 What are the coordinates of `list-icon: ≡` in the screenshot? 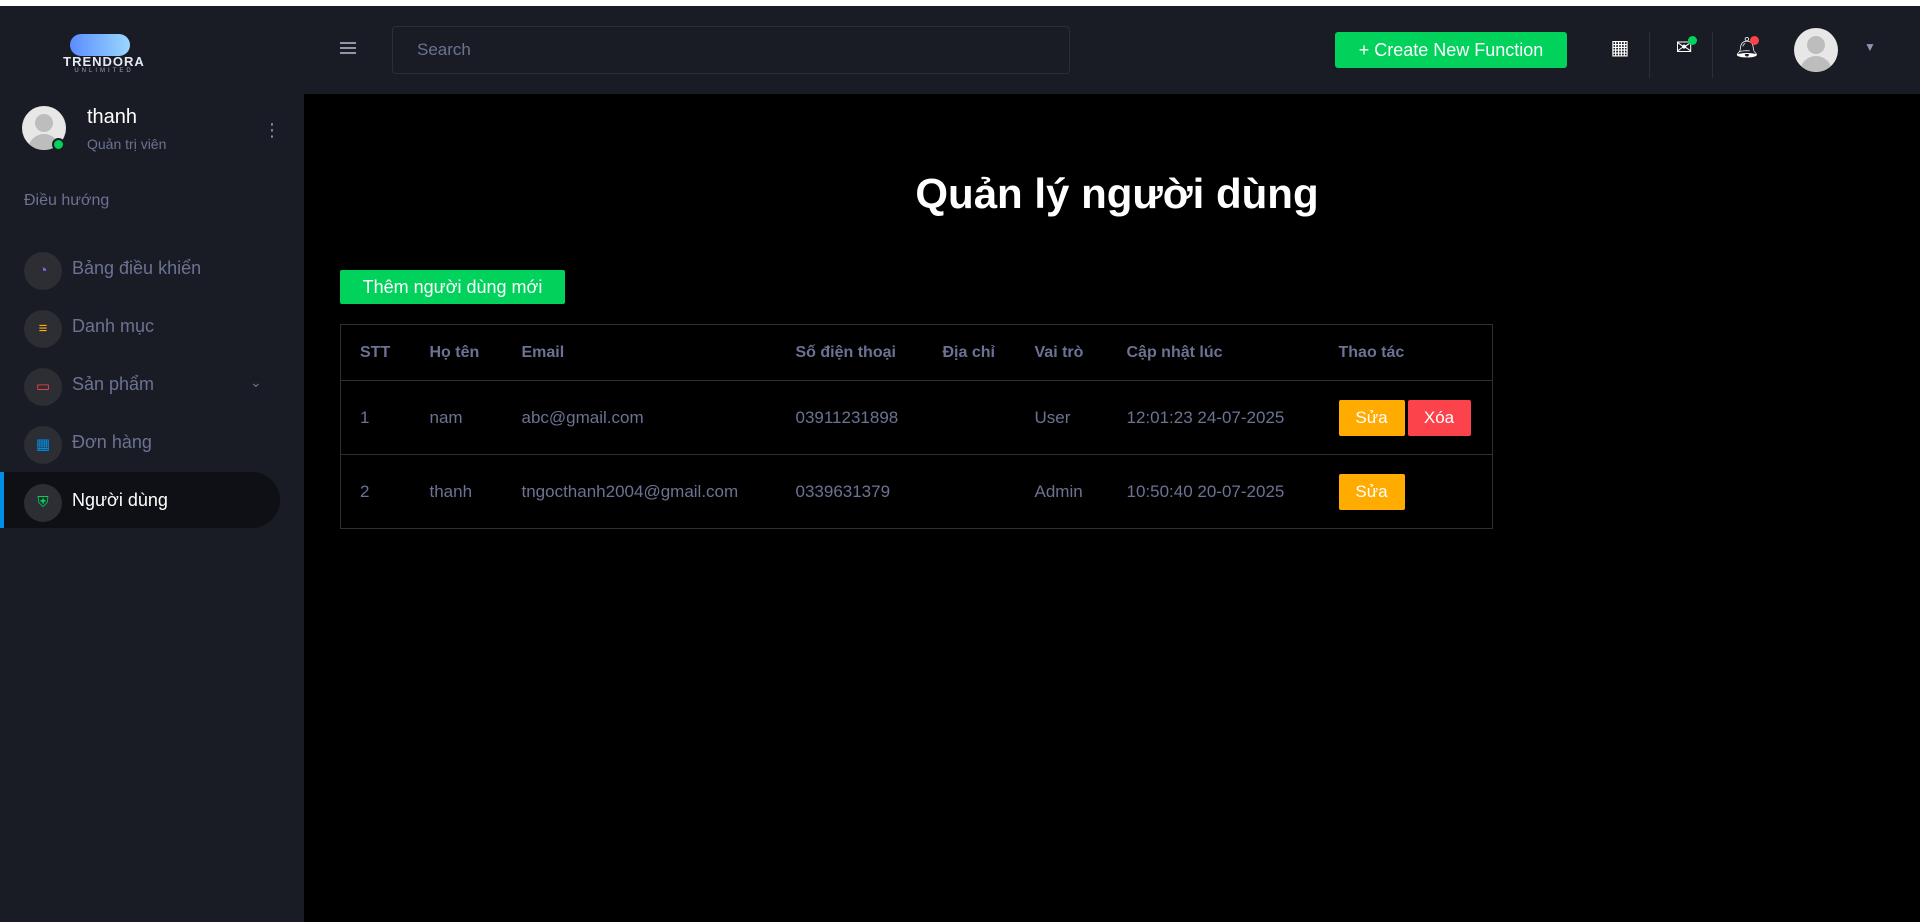 It's located at (43, 329).